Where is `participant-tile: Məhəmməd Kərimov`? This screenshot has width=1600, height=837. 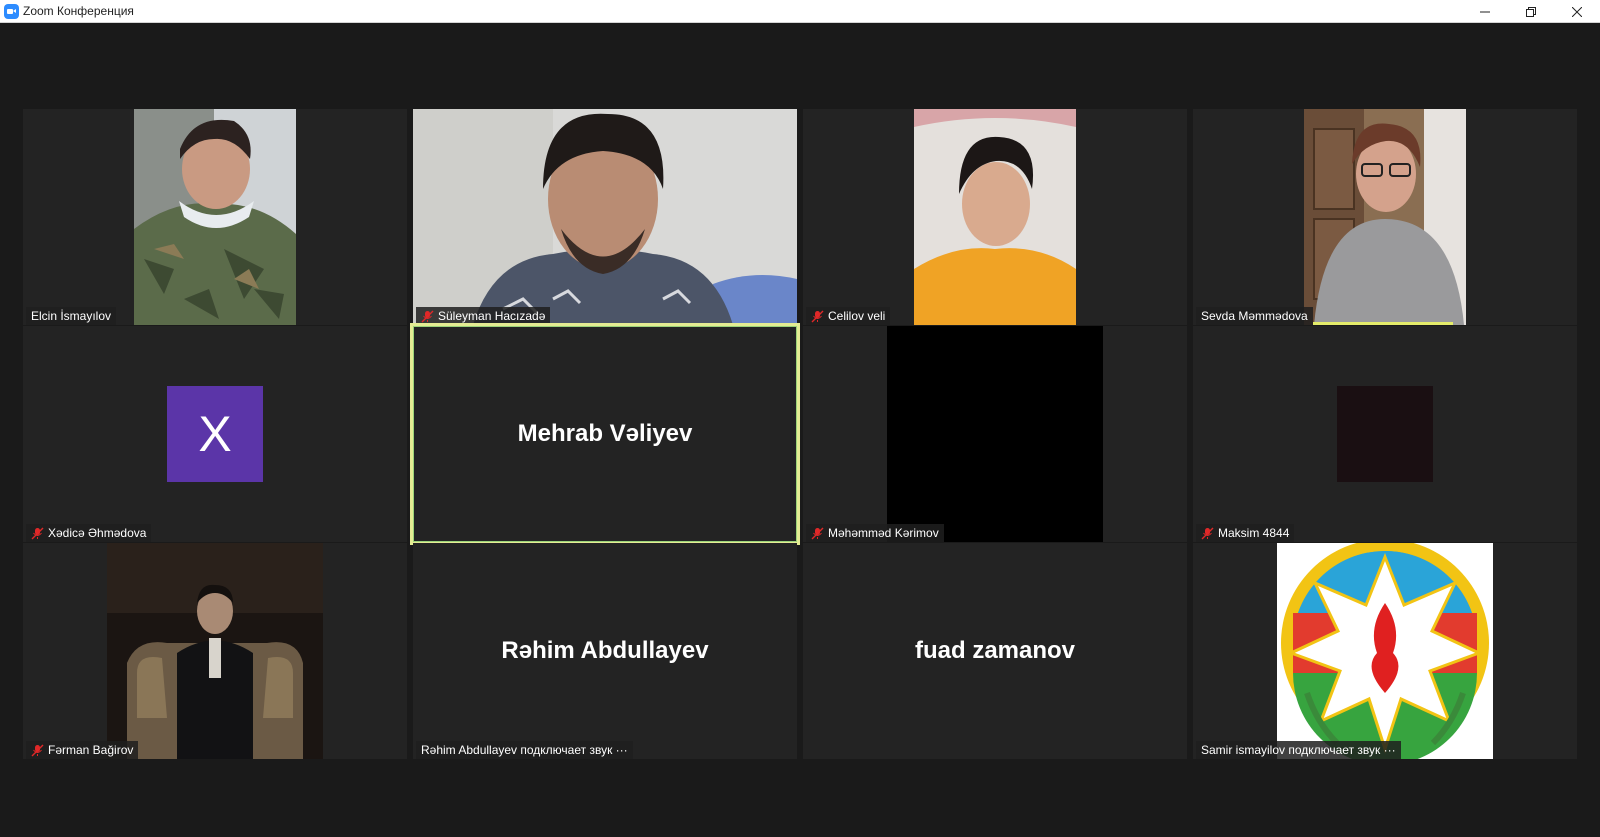 participant-tile: Məhəmməd Kərimov is located at coordinates (995, 434).